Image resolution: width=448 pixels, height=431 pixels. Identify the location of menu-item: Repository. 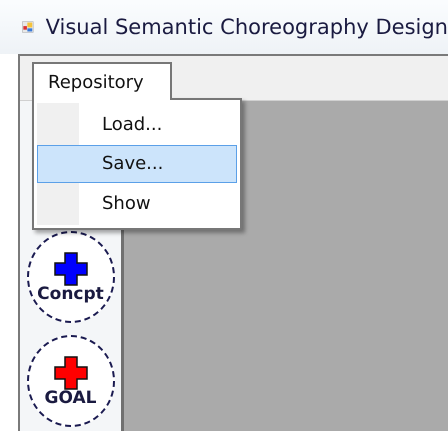
(102, 81).